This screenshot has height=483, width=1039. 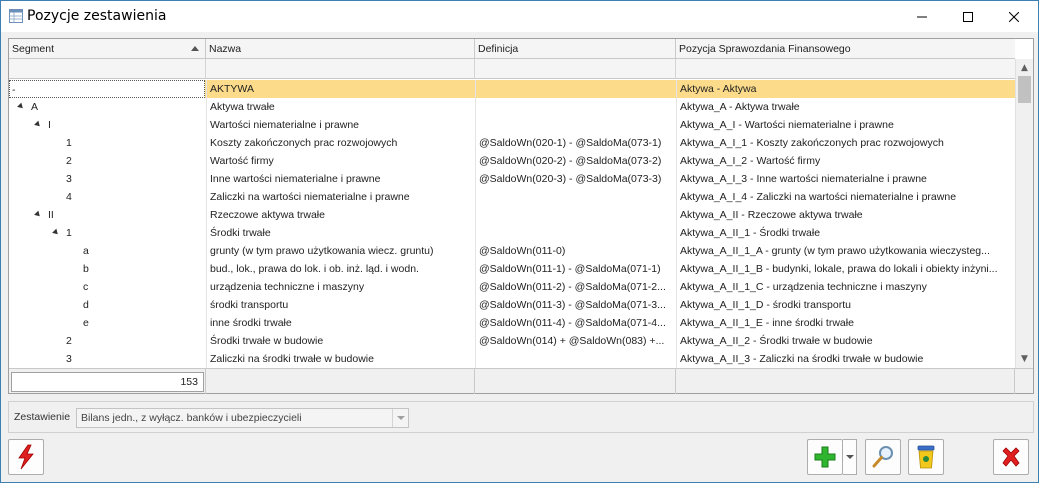 What do you see at coordinates (340, 359) in the screenshot?
I see `cell-nazwa: Zaliczki na środki trwałe w budowie` at bounding box center [340, 359].